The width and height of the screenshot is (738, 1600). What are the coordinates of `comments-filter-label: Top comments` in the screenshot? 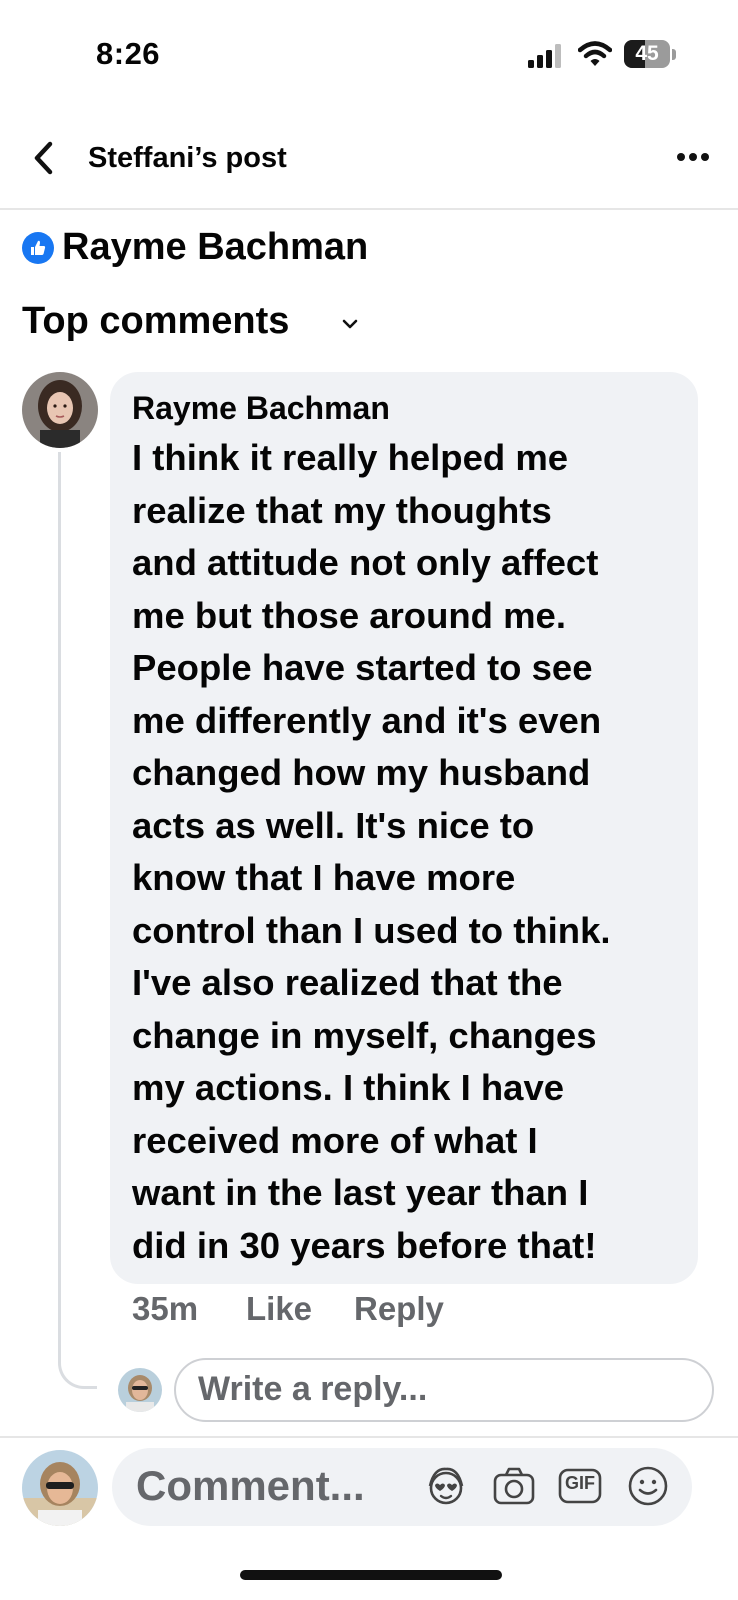 It's located at (155, 321).